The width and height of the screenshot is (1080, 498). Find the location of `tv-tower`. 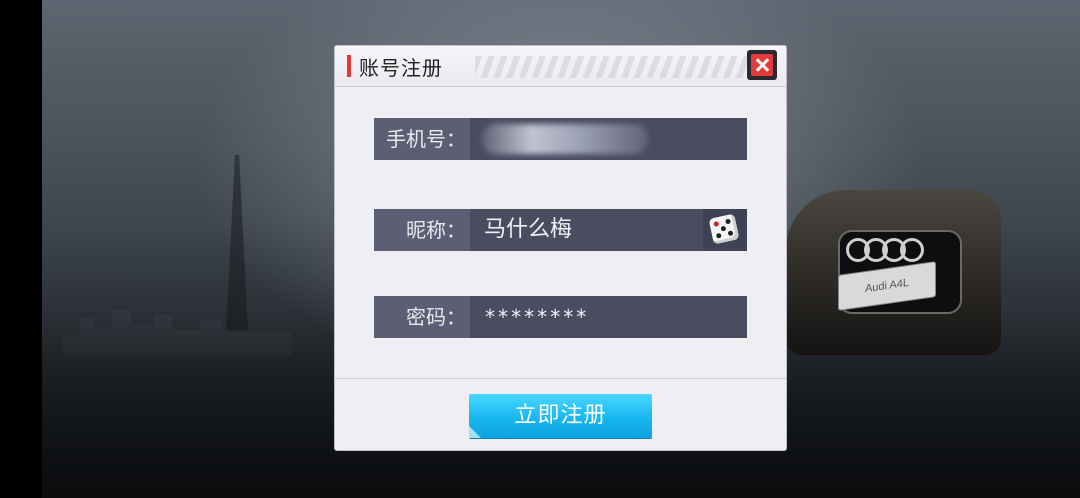

tv-tower is located at coordinates (237, 242).